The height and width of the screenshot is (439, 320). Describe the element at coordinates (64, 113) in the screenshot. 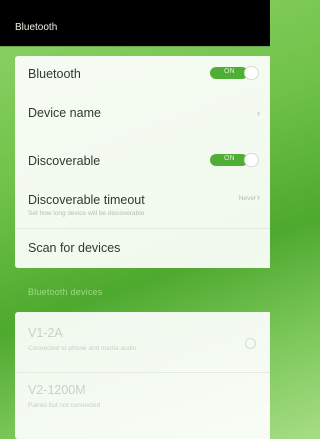

I see `device-name-label: Device name` at that location.